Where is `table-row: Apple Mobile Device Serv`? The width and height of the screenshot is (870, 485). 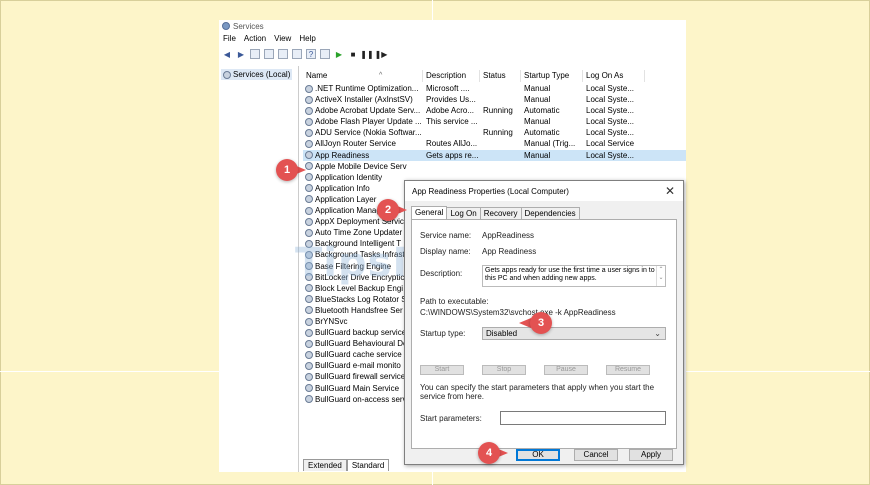
table-row: Apple Mobile Device Serv is located at coordinates (494, 166).